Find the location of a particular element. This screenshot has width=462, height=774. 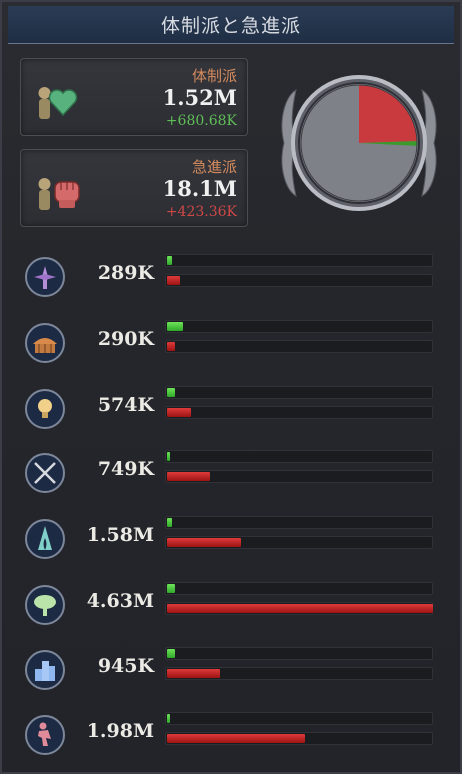

strata-row: 574K is located at coordinates (232, 407).